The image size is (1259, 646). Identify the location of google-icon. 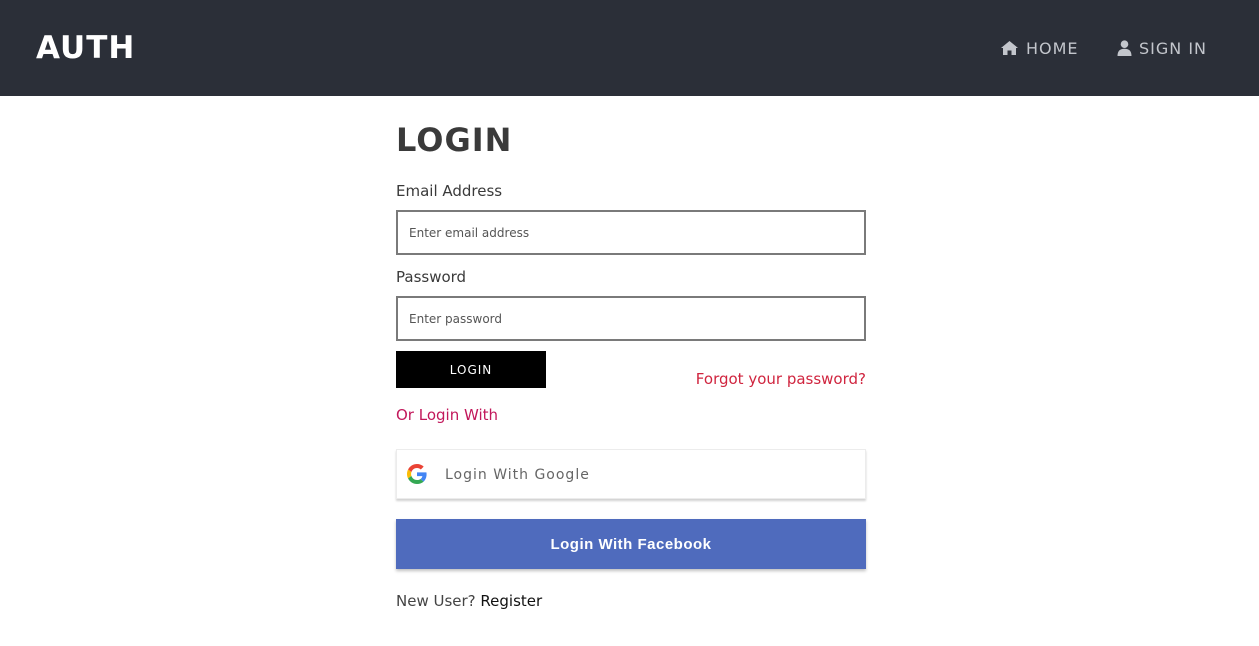
(417, 474).